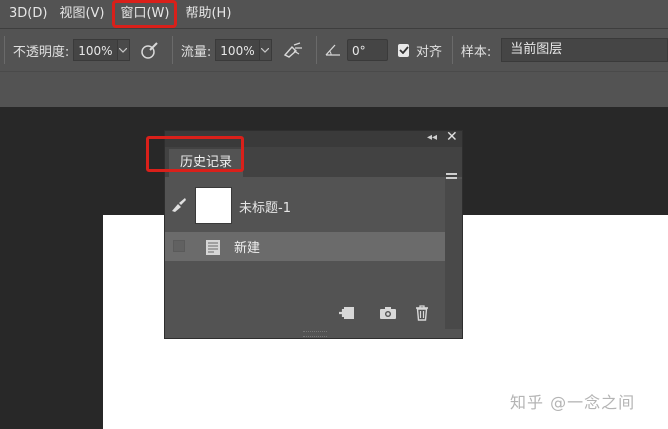 This screenshot has height=429, width=668. I want to click on checkmark-icon, so click(404, 50).